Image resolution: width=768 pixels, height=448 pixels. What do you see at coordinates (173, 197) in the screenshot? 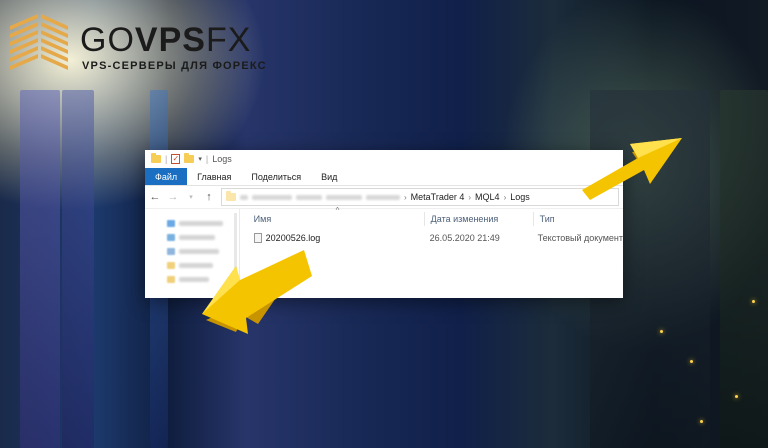
I see `forward-arrow-icon: →` at bounding box center [173, 197].